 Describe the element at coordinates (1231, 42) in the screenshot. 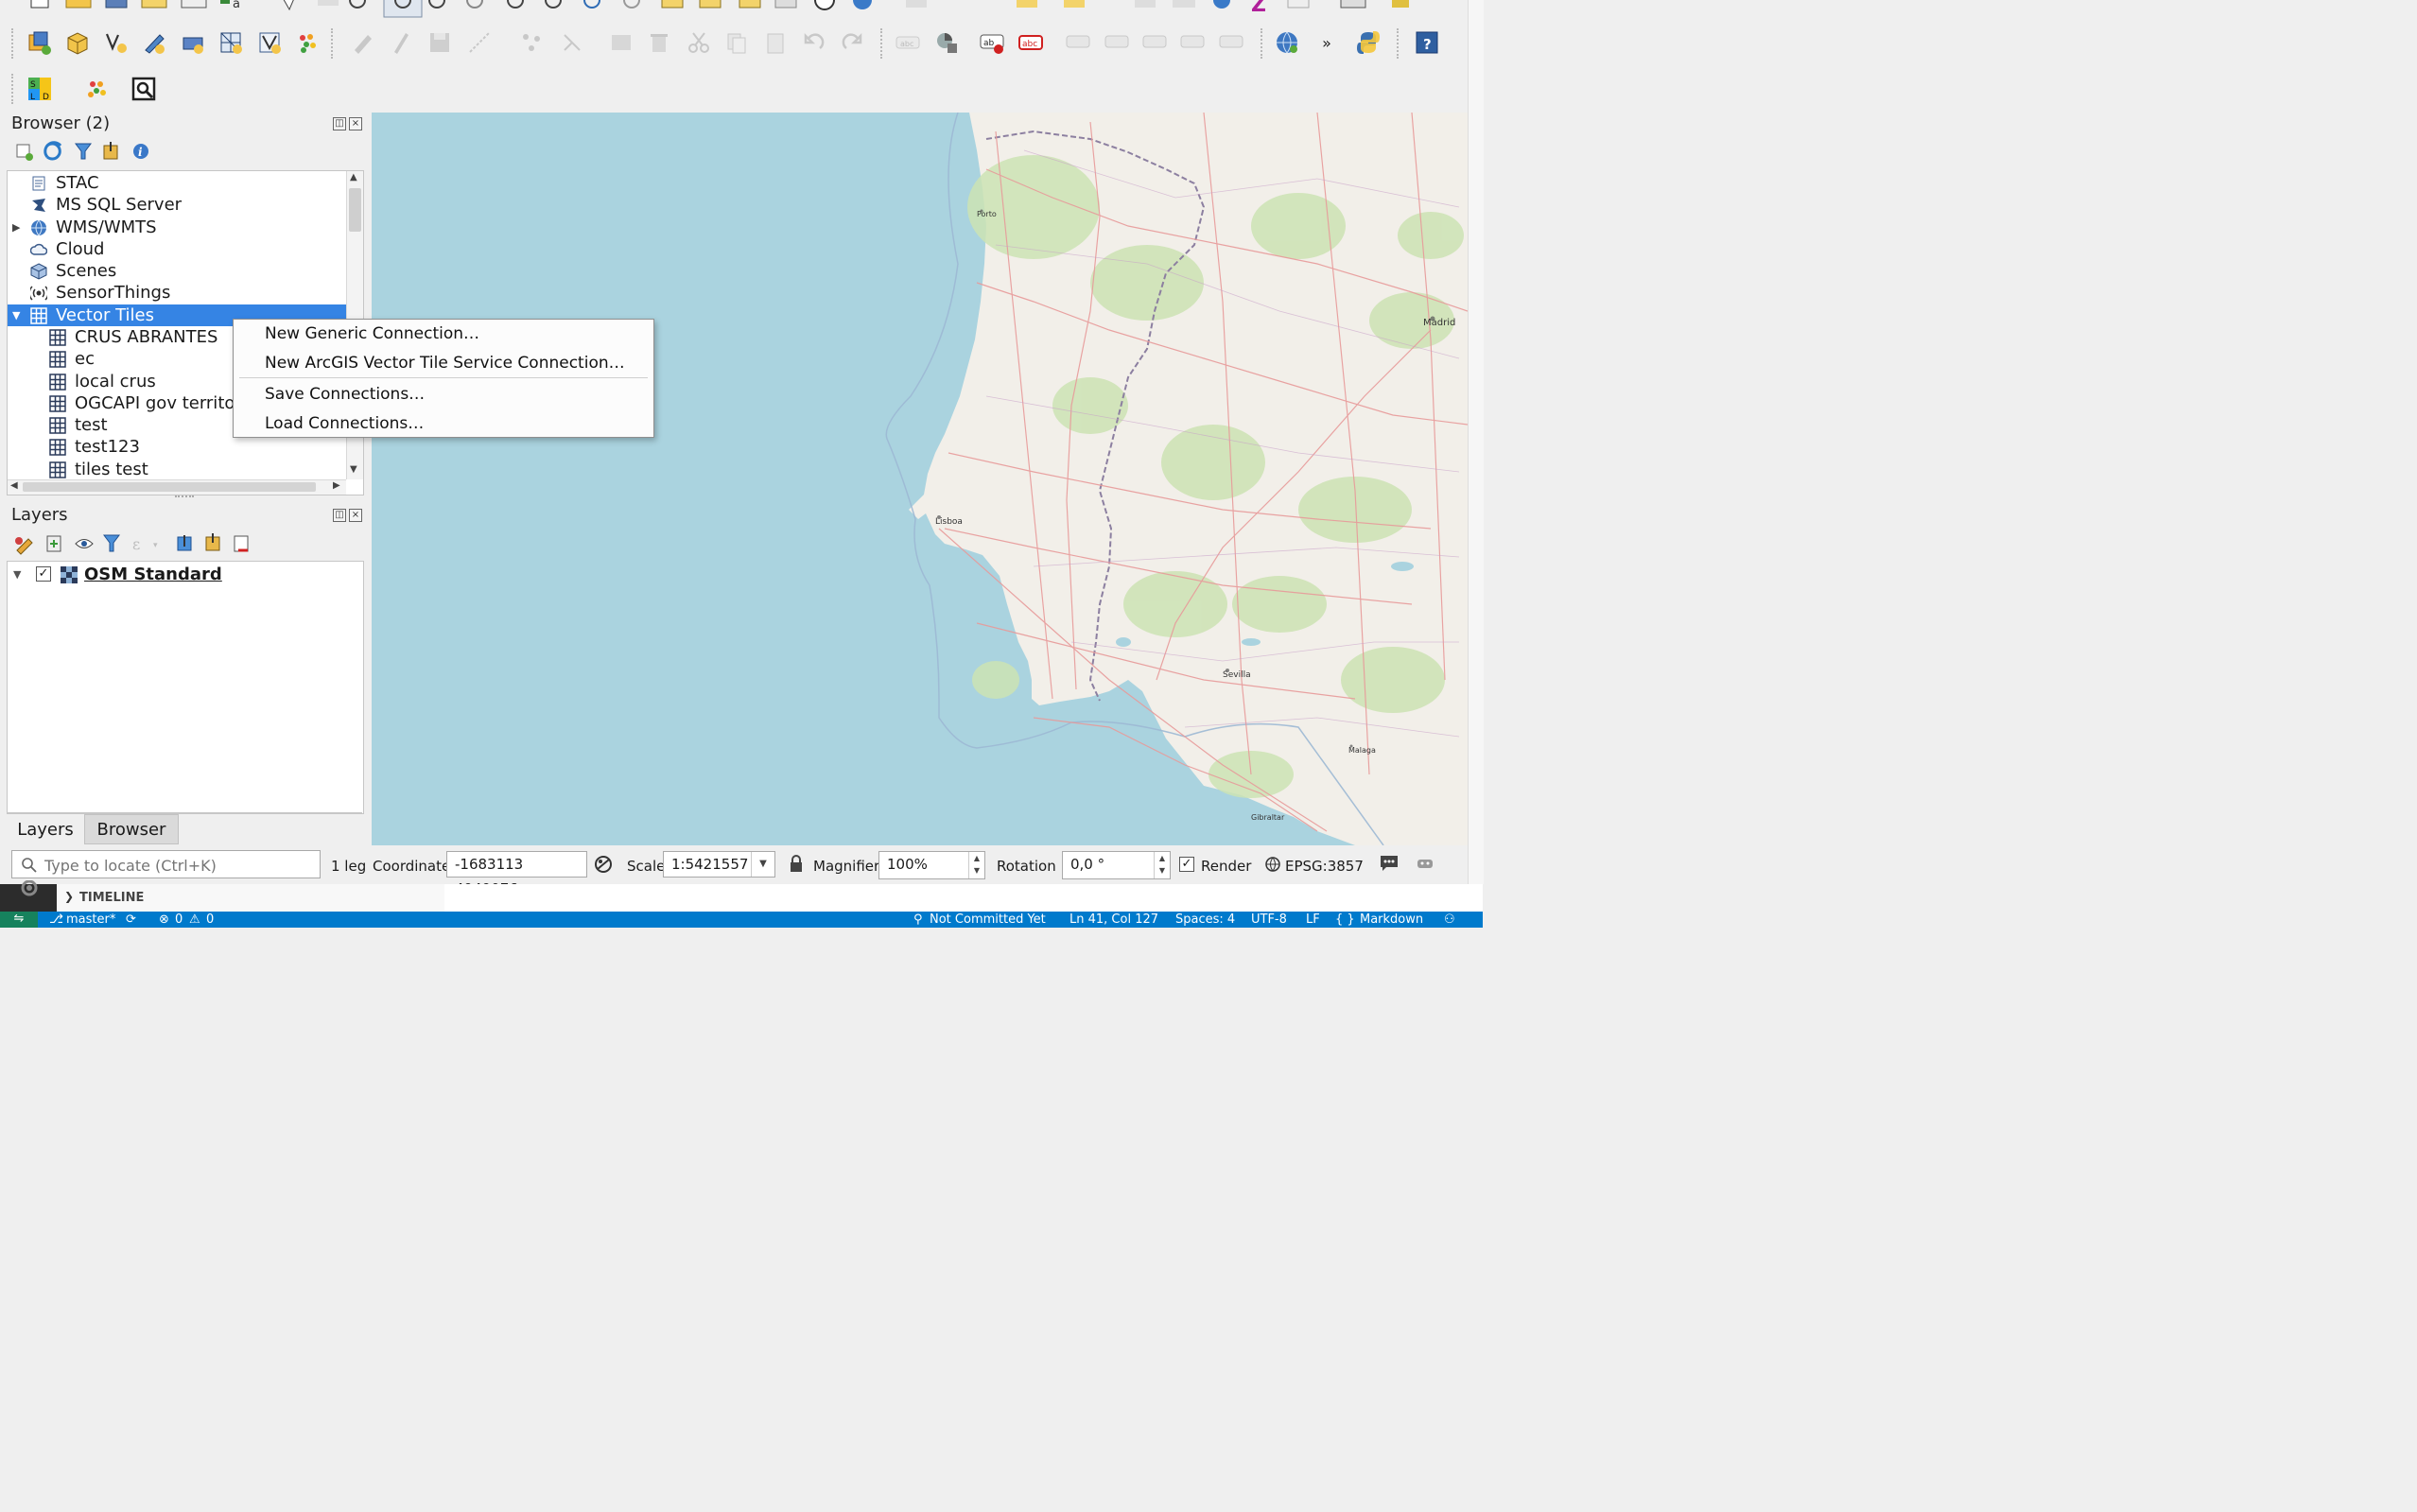

I see `label-properties-icon` at that location.